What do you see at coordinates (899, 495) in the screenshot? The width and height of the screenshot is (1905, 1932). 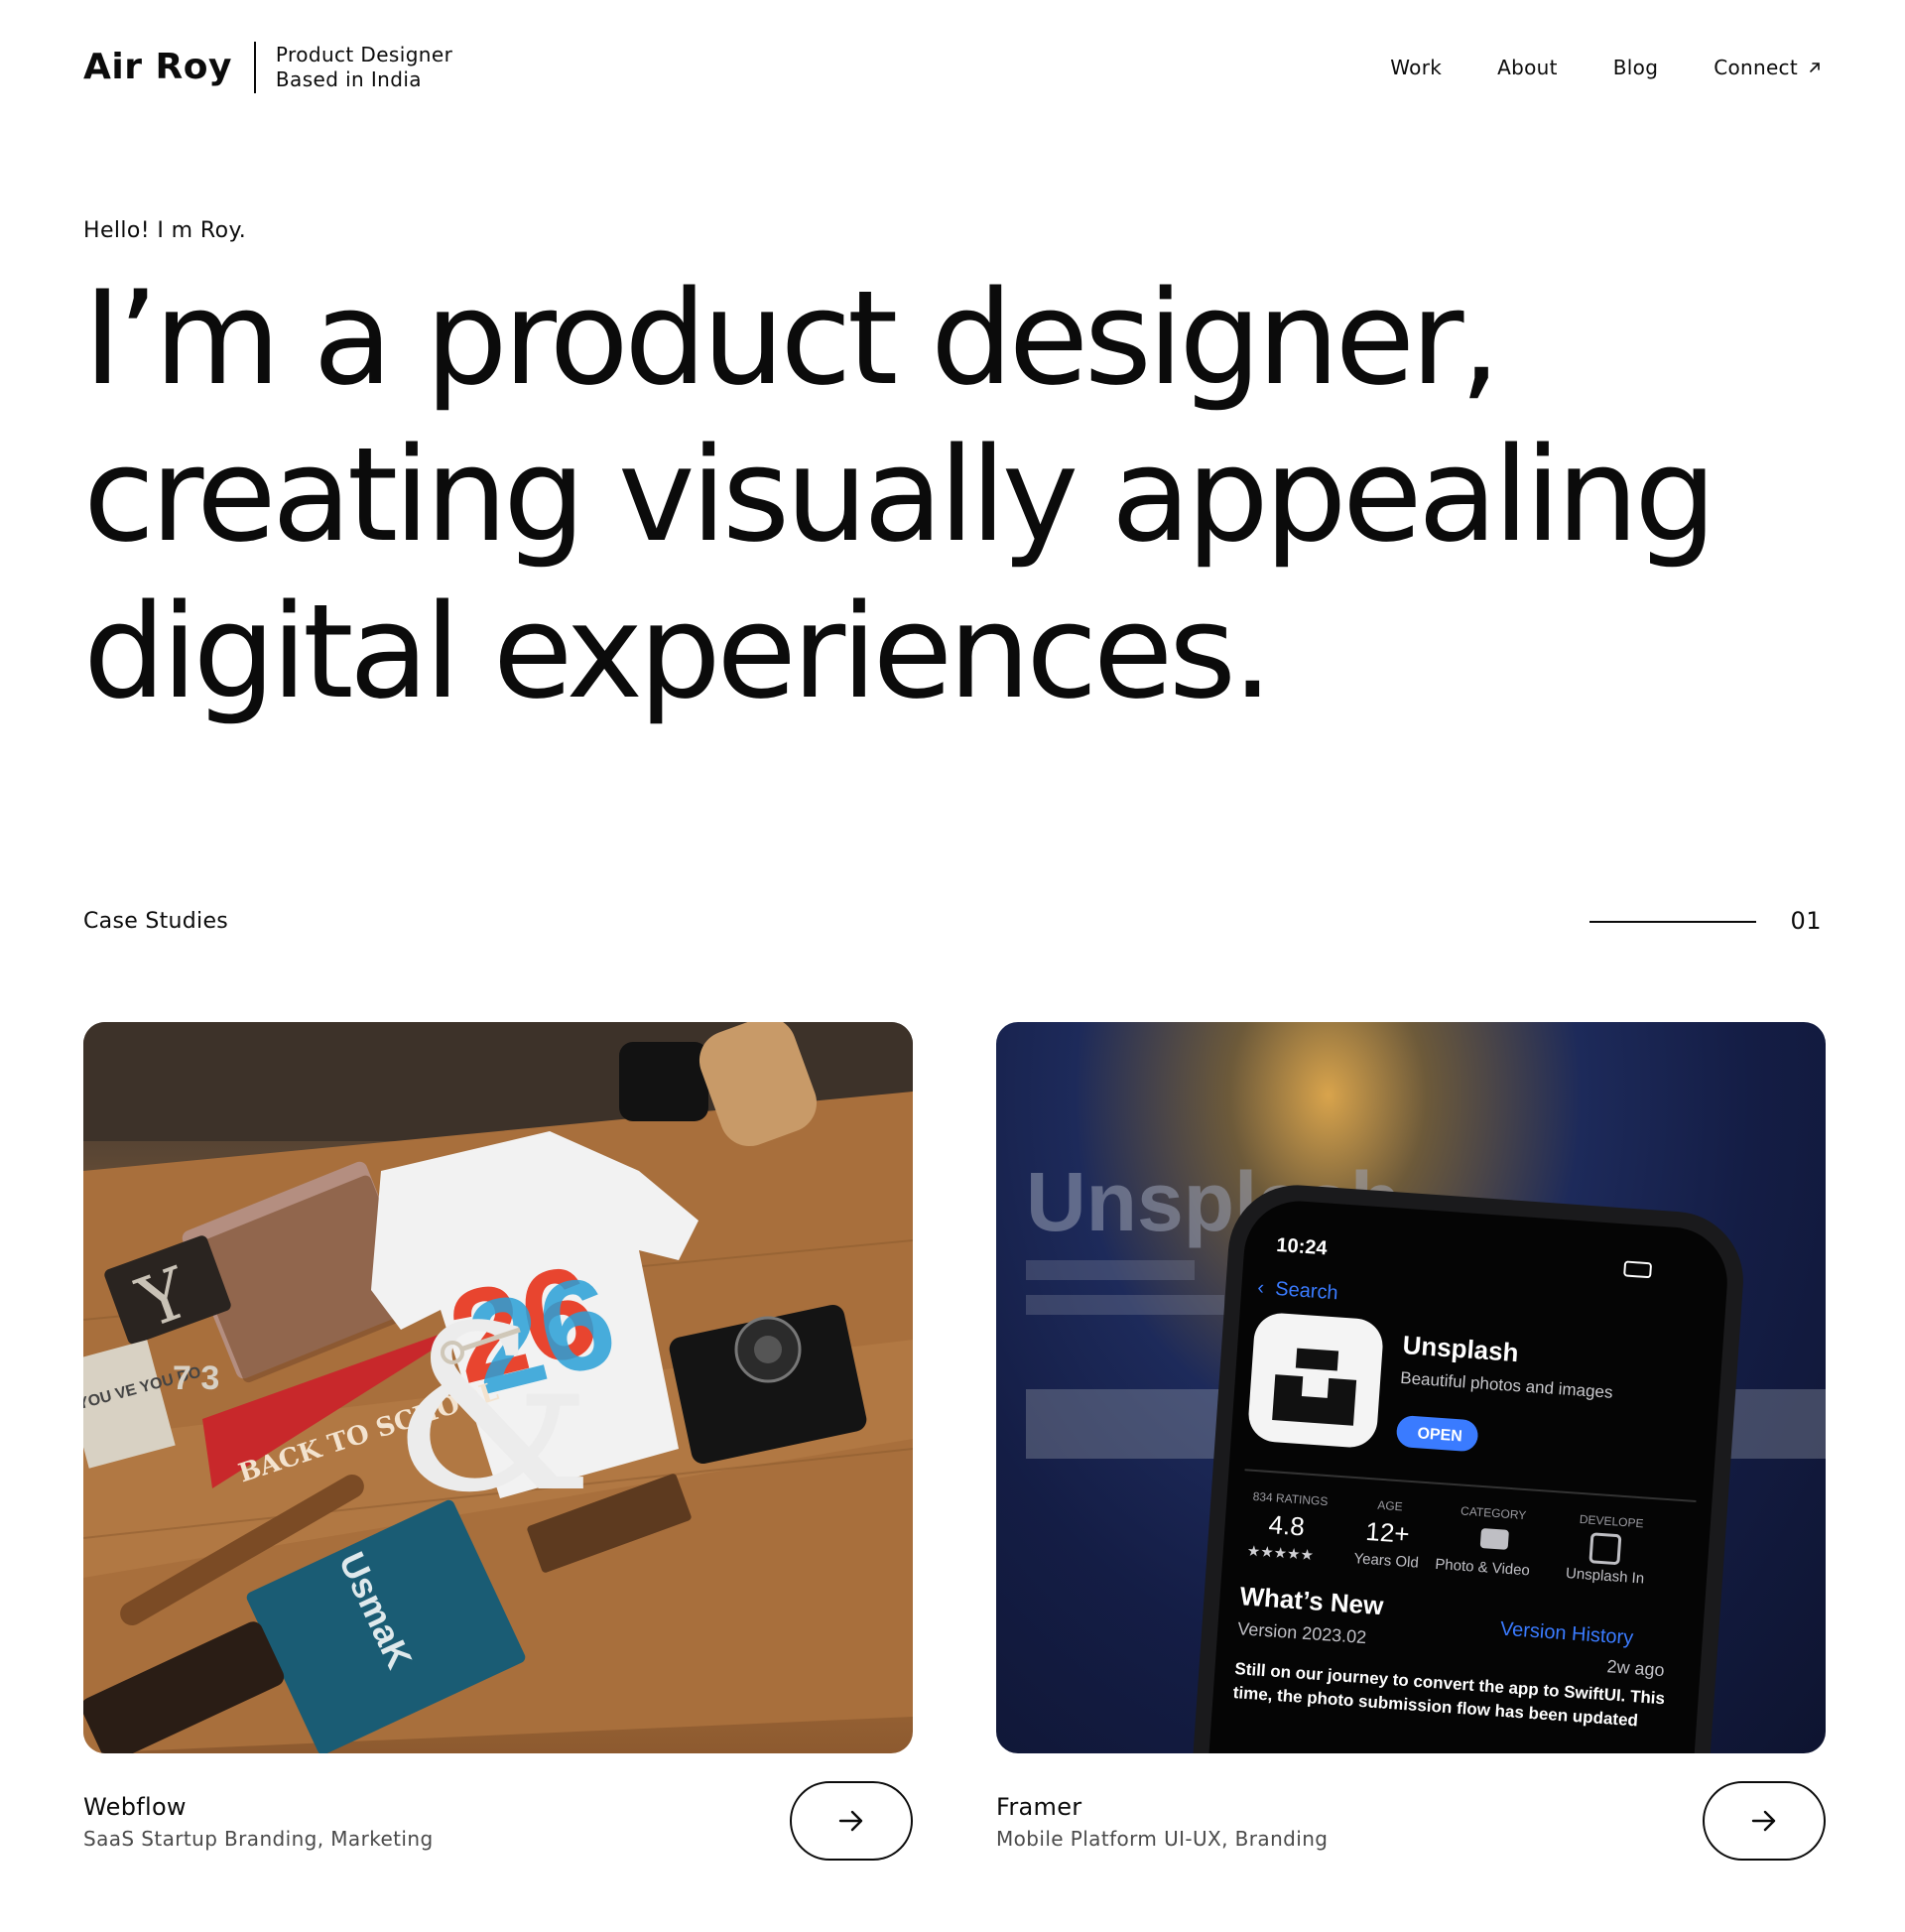 I see `hero-line-2: creating visually appealing` at bounding box center [899, 495].